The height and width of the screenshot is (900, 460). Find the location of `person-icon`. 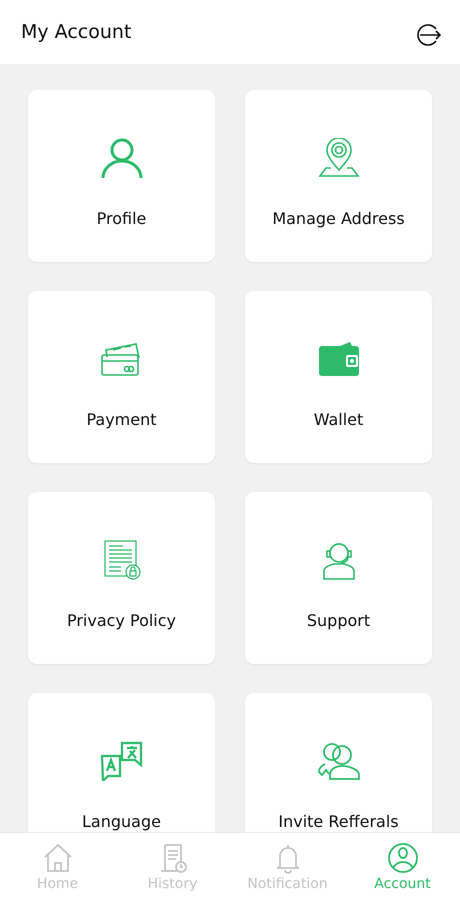

person-icon is located at coordinates (122, 158).